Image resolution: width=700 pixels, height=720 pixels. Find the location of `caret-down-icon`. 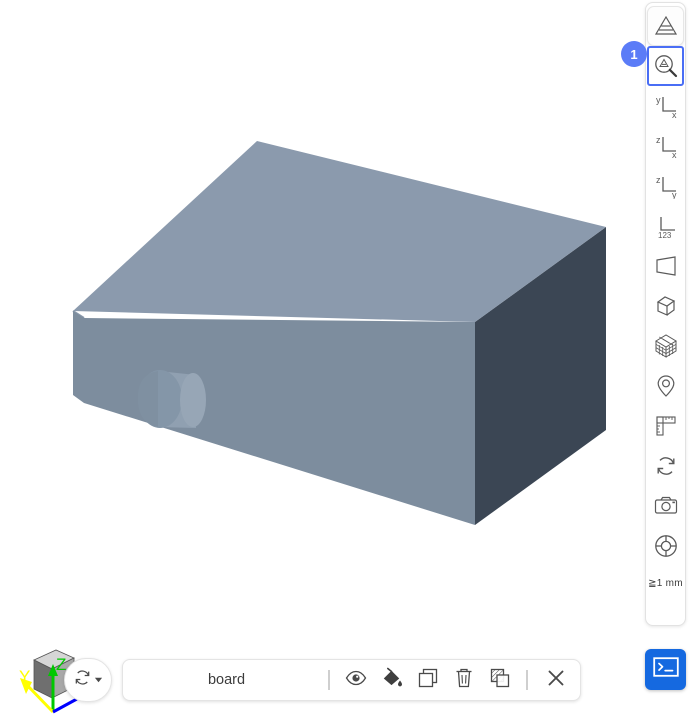

caret-down-icon is located at coordinates (98, 680).